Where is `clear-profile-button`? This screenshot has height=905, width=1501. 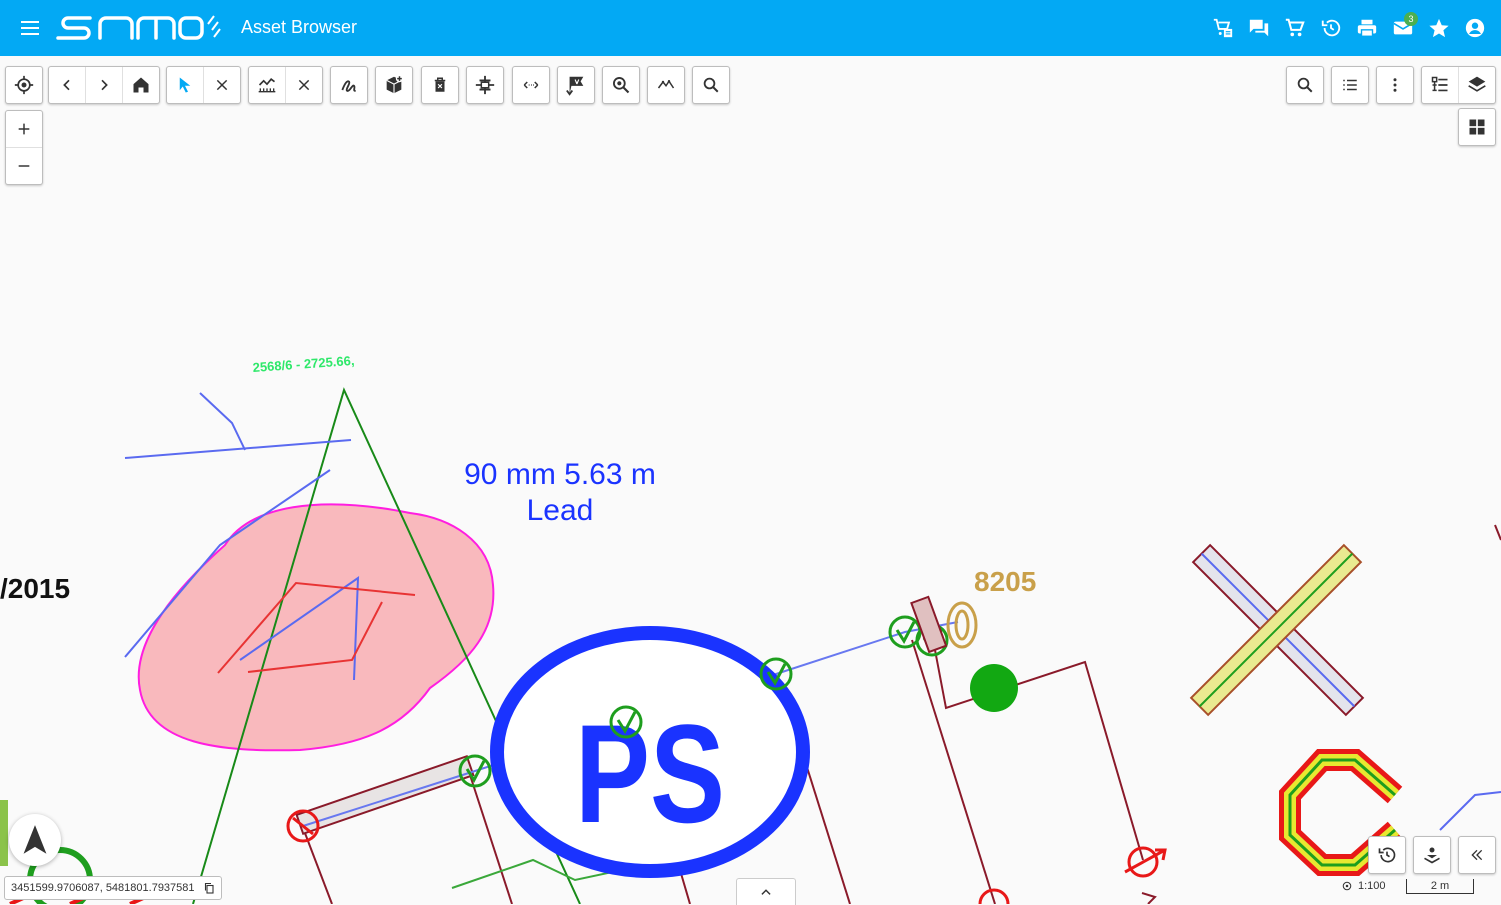
clear-profile-button is located at coordinates (304, 85).